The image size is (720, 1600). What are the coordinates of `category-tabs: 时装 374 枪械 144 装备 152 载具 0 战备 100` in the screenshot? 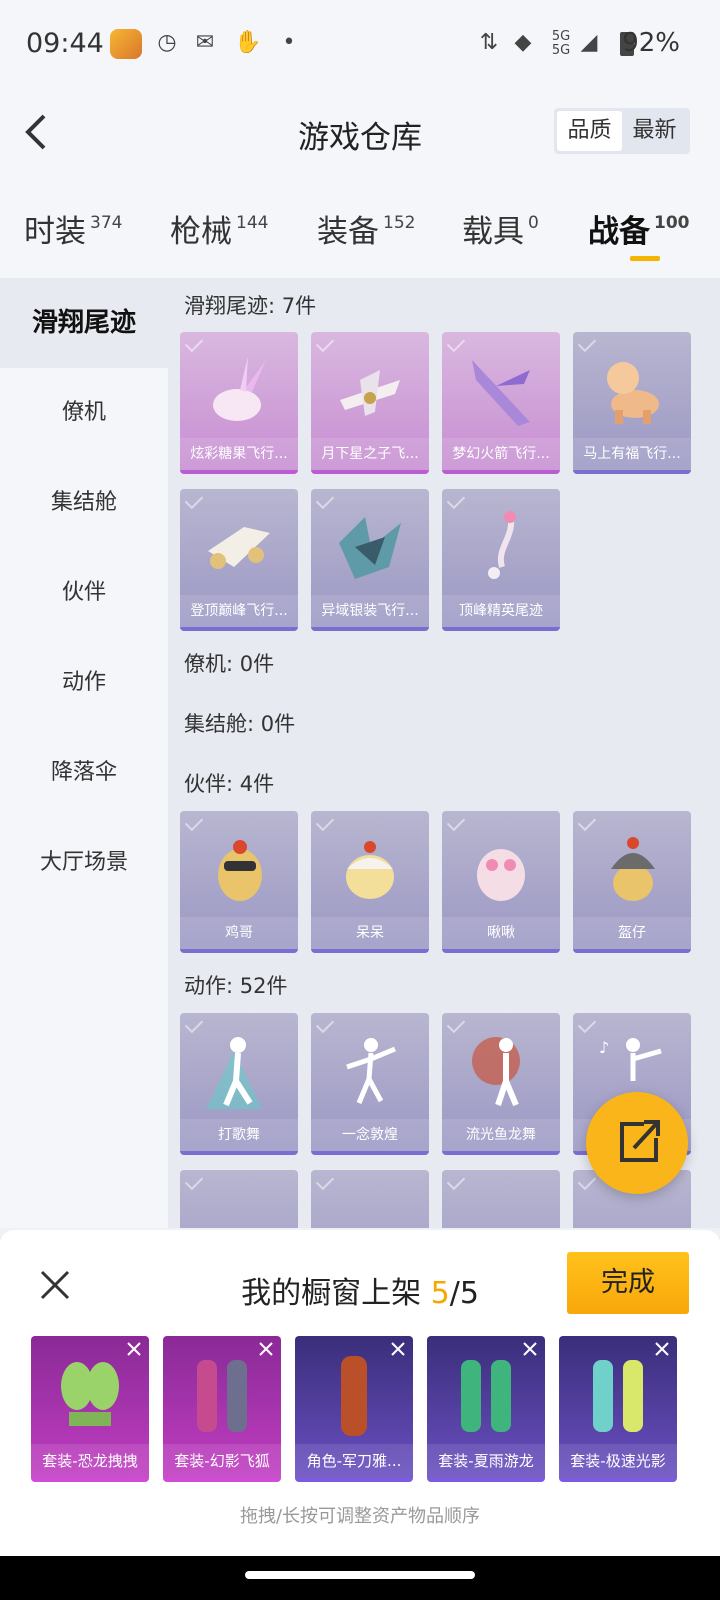 It's located at (360, 229).